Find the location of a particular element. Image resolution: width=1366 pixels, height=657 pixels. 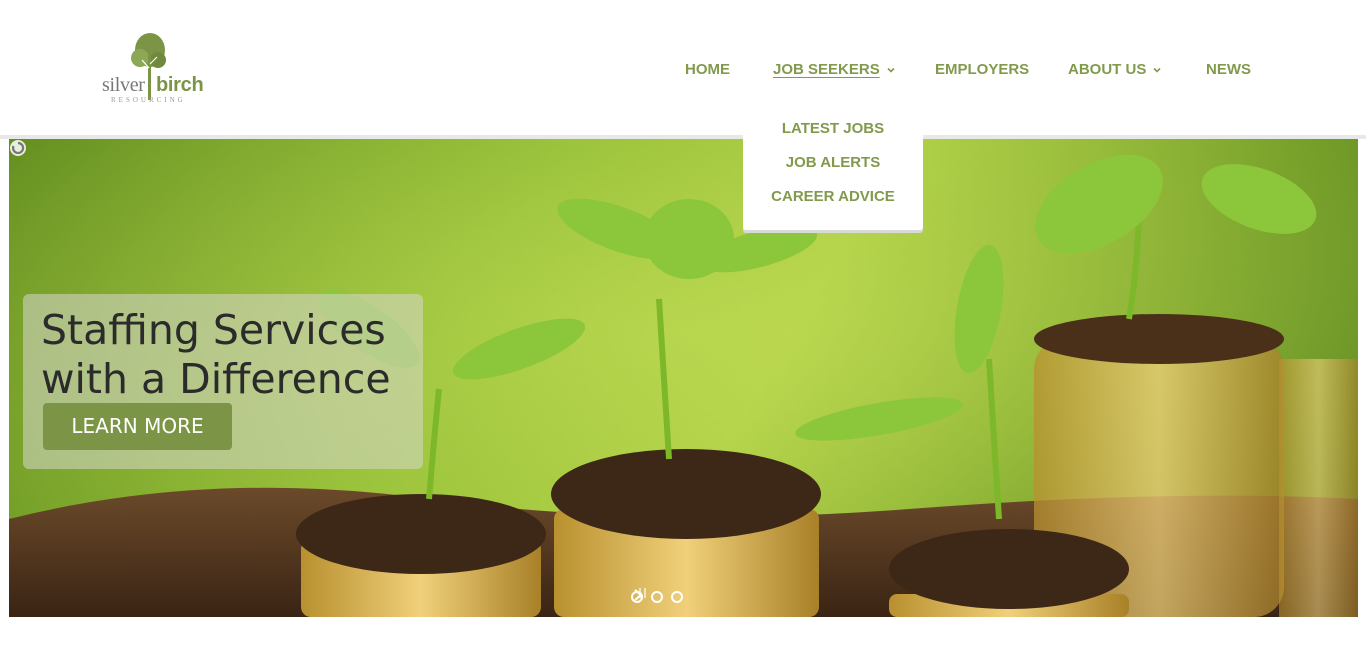

loading-spinner-icon is located at coordinates (18, 148).